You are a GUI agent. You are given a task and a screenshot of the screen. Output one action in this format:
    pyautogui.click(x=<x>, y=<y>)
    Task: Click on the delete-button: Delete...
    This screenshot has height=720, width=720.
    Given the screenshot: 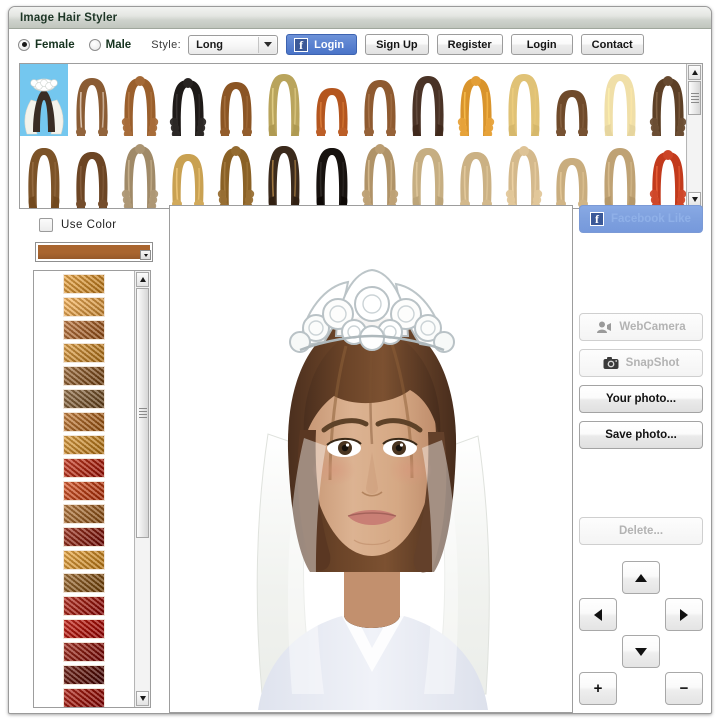 What is the action you would take?
    pyautogui.click(x=641, y=531)
    